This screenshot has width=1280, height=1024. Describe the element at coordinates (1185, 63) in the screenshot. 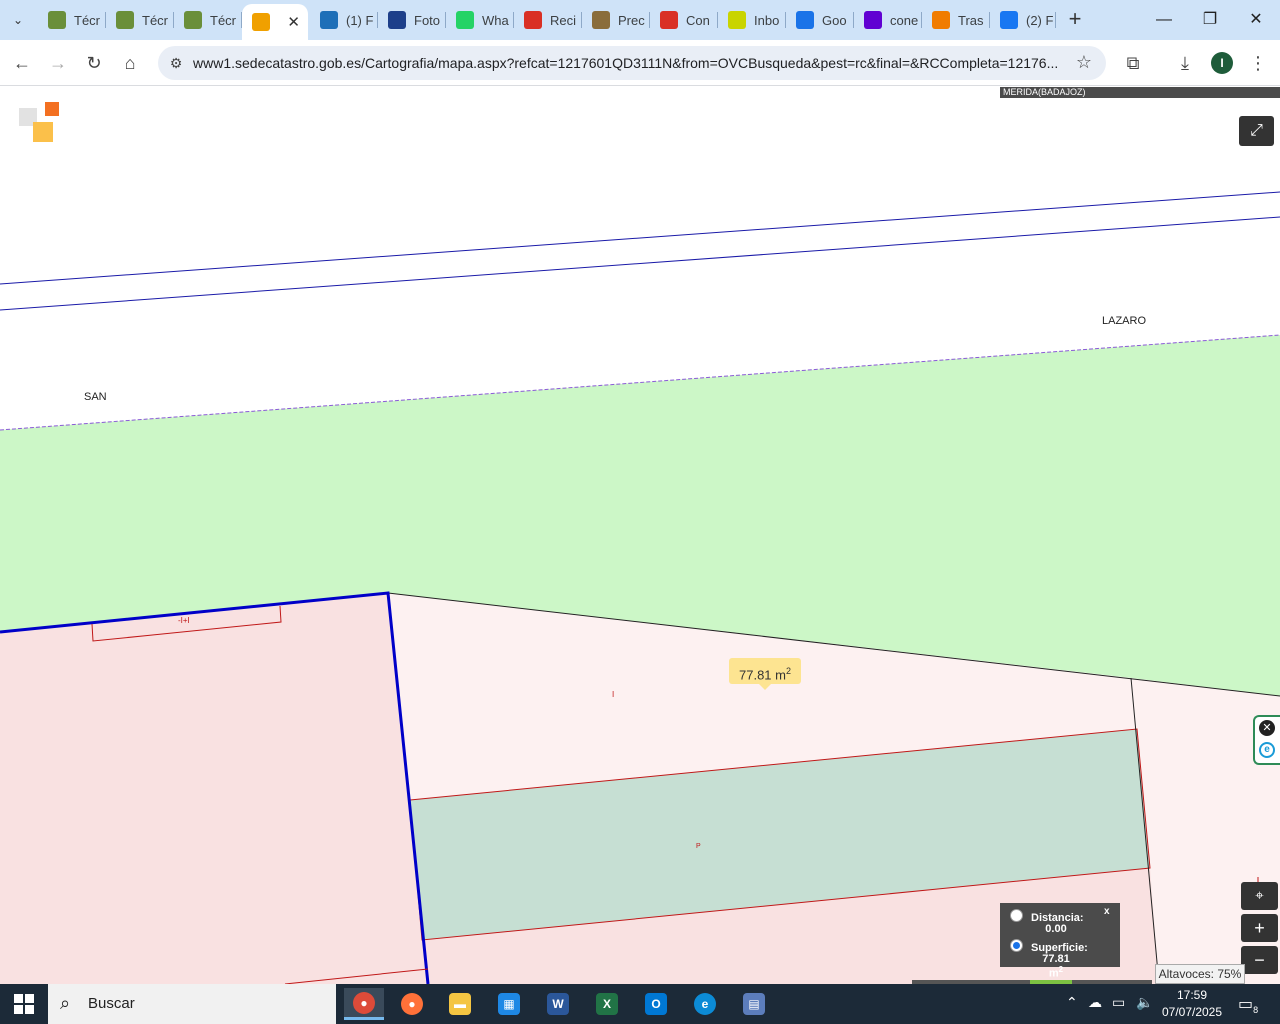

I see `downloads-icon: ⤓` at that location.